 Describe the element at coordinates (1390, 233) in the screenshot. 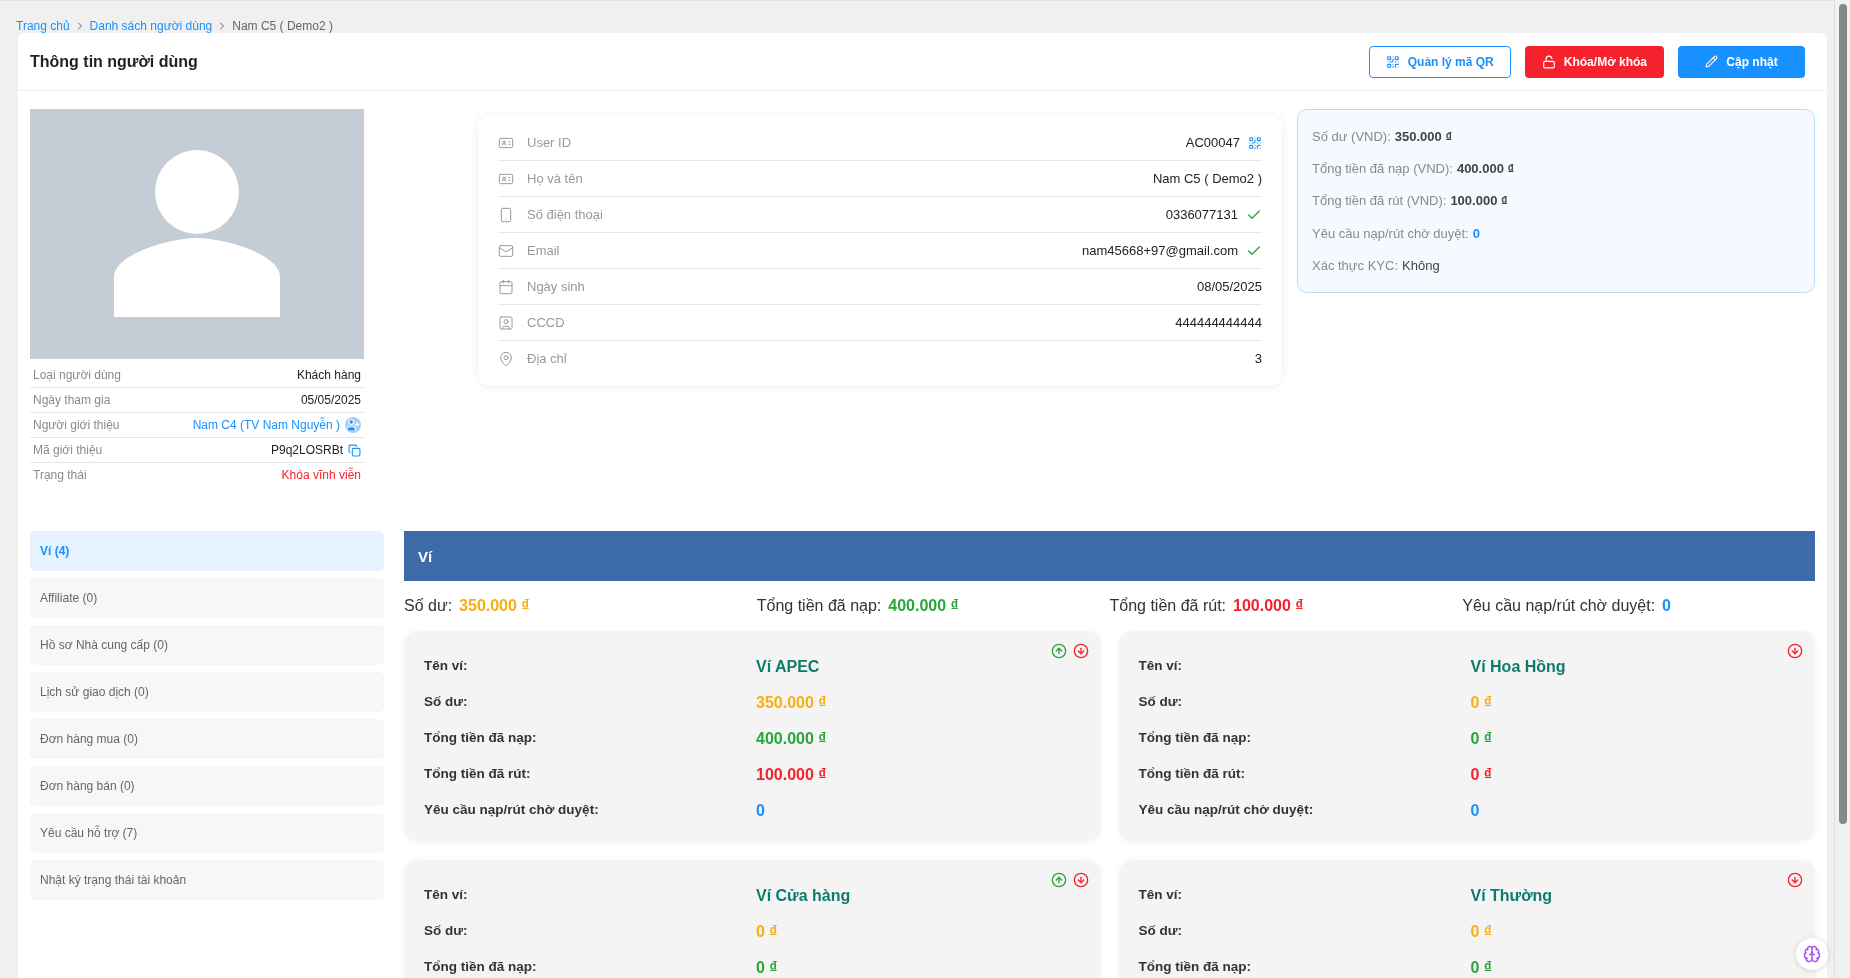

I see `summary-label: Yêu cầu nạp/rút chờ duyệt:` at that location.